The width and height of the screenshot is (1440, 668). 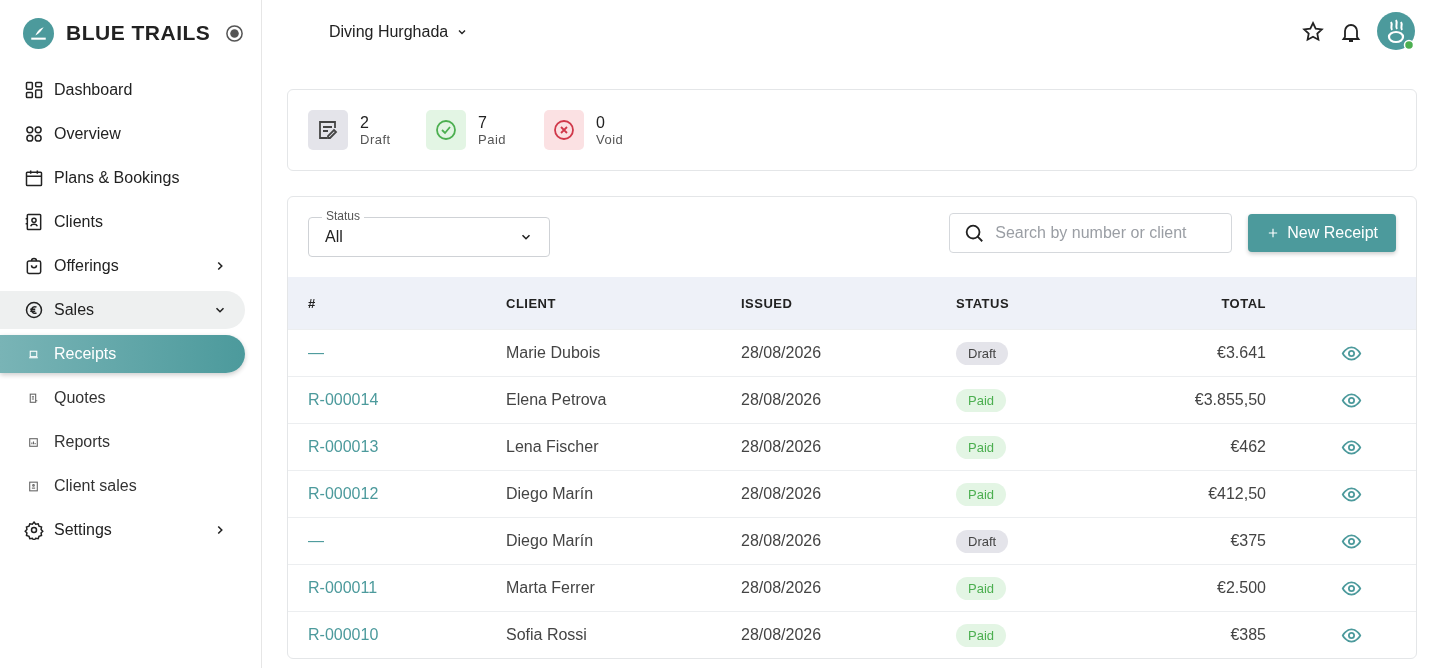 I want to click on stat-count: 0, so click(x=601, y=122).